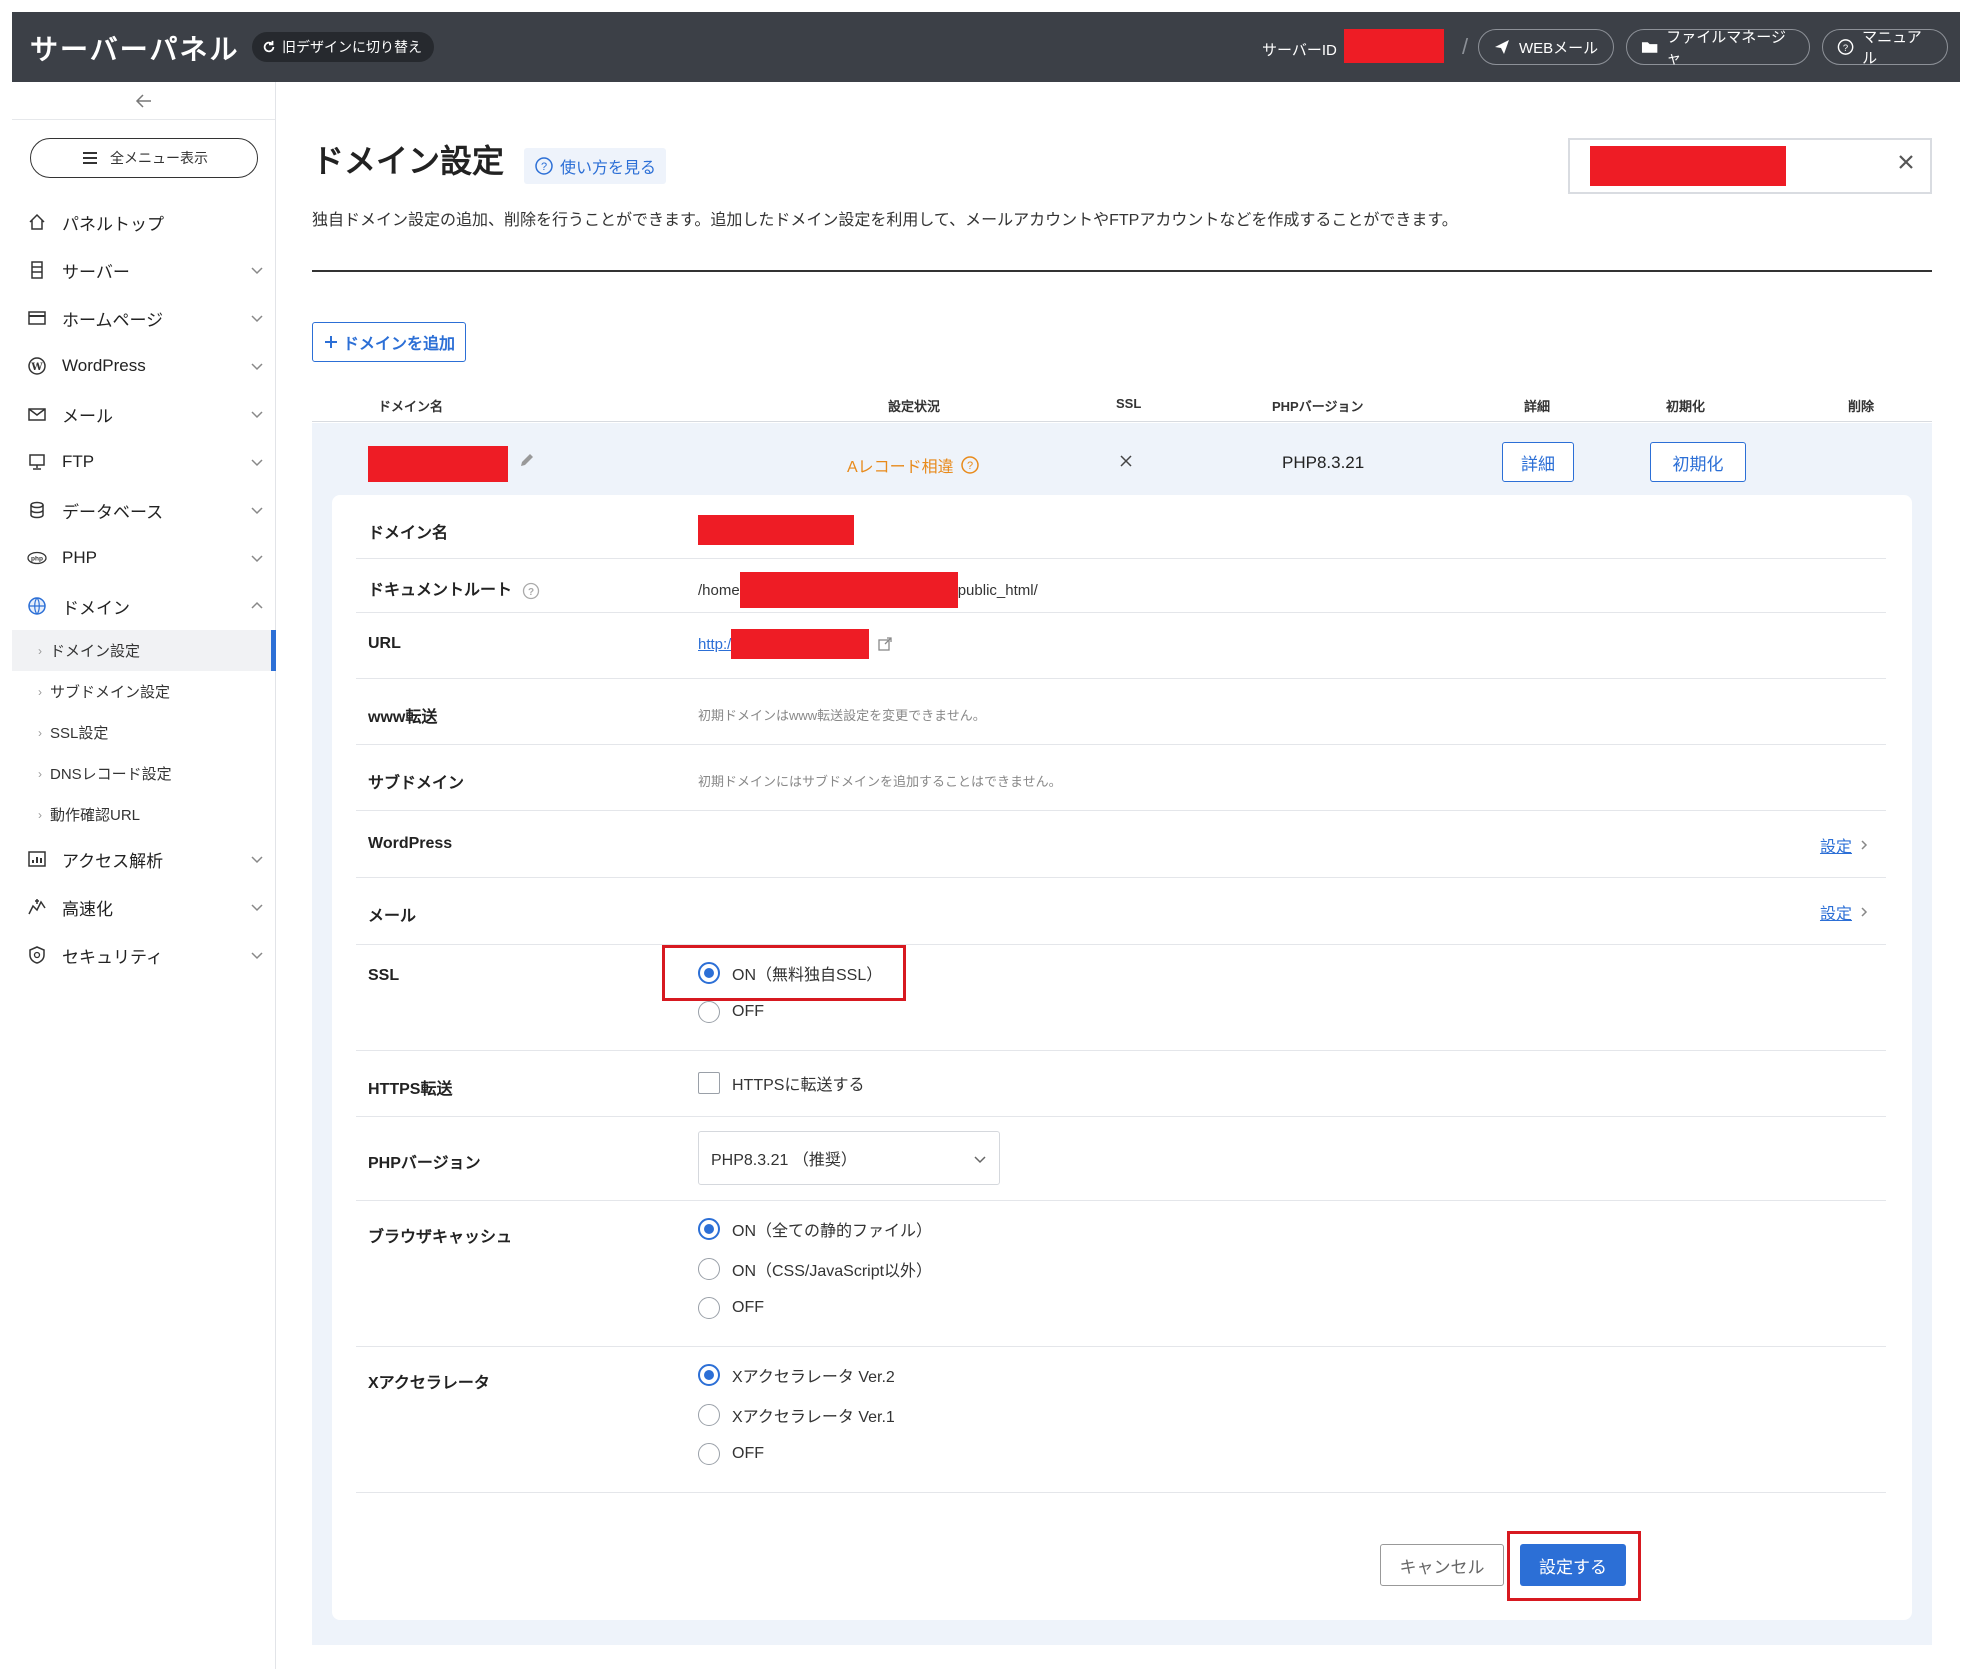 Image resolution: width=1972 pixels, height=1669 pixels. Describe the element at coordinates (144, 270) in the screenshot. I see `sidebar-item-server: サーバー` at that location.